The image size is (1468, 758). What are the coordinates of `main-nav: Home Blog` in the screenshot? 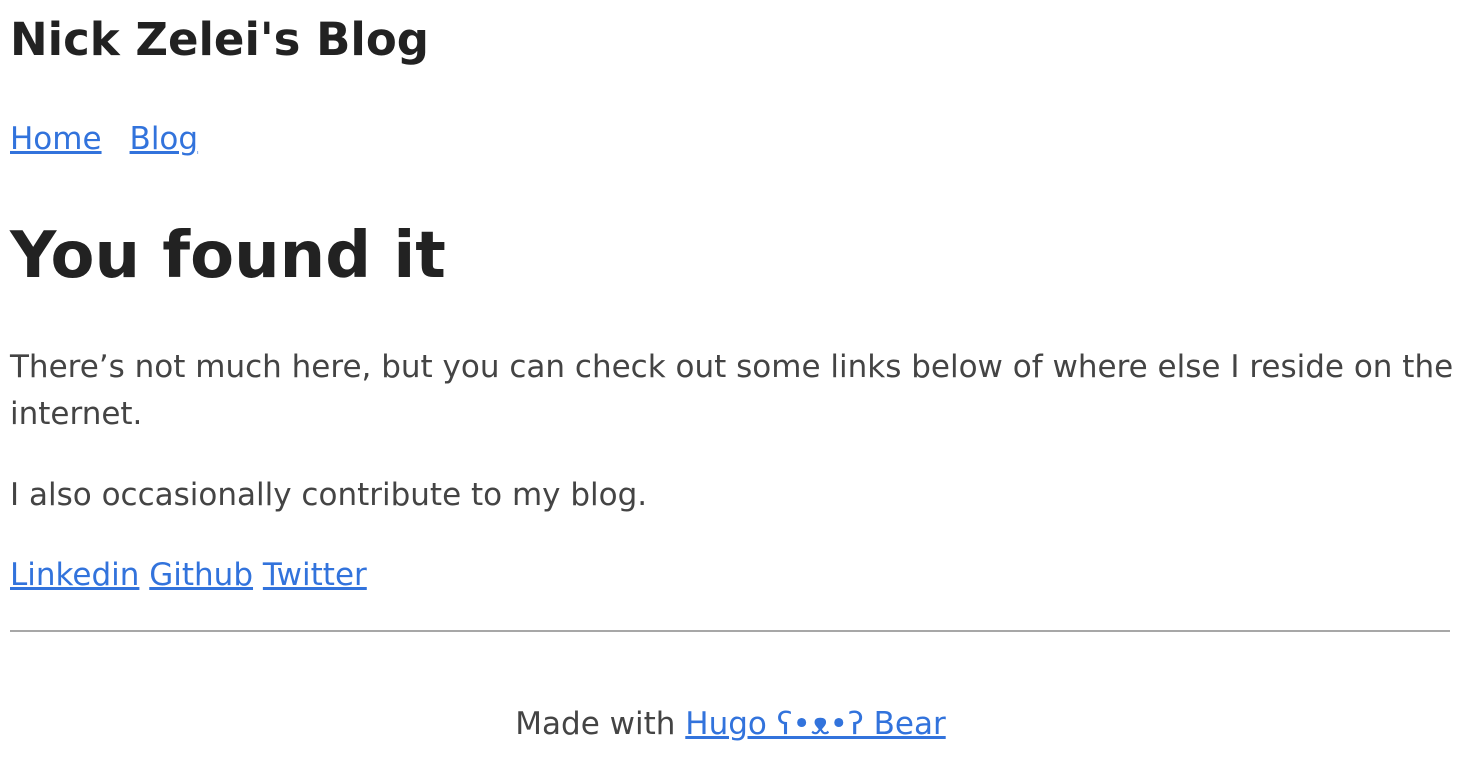 It's located at (104, 139).